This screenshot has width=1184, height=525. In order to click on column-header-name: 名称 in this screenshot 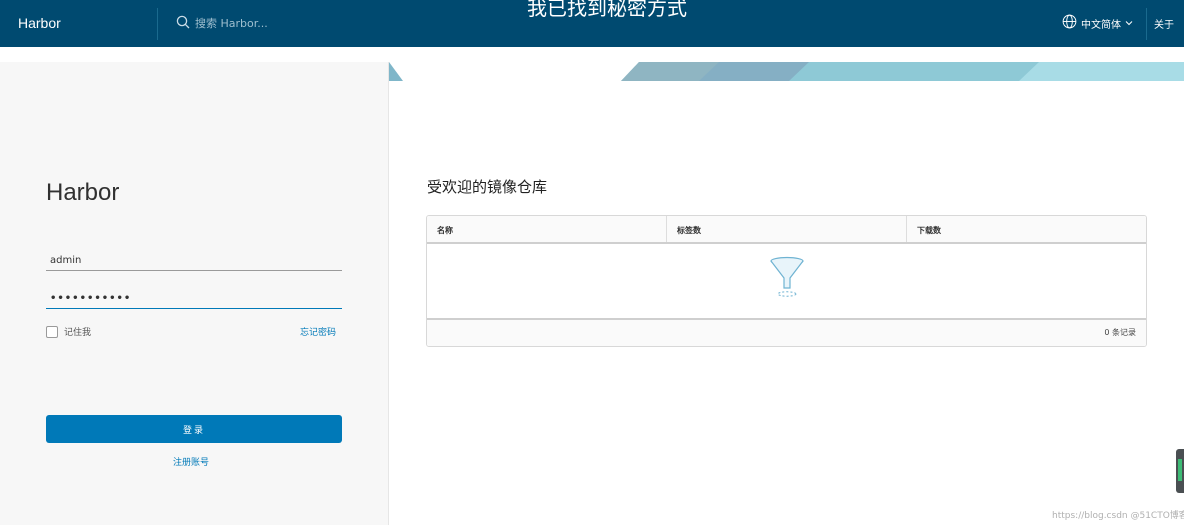, I will do `click(547, 229)`.